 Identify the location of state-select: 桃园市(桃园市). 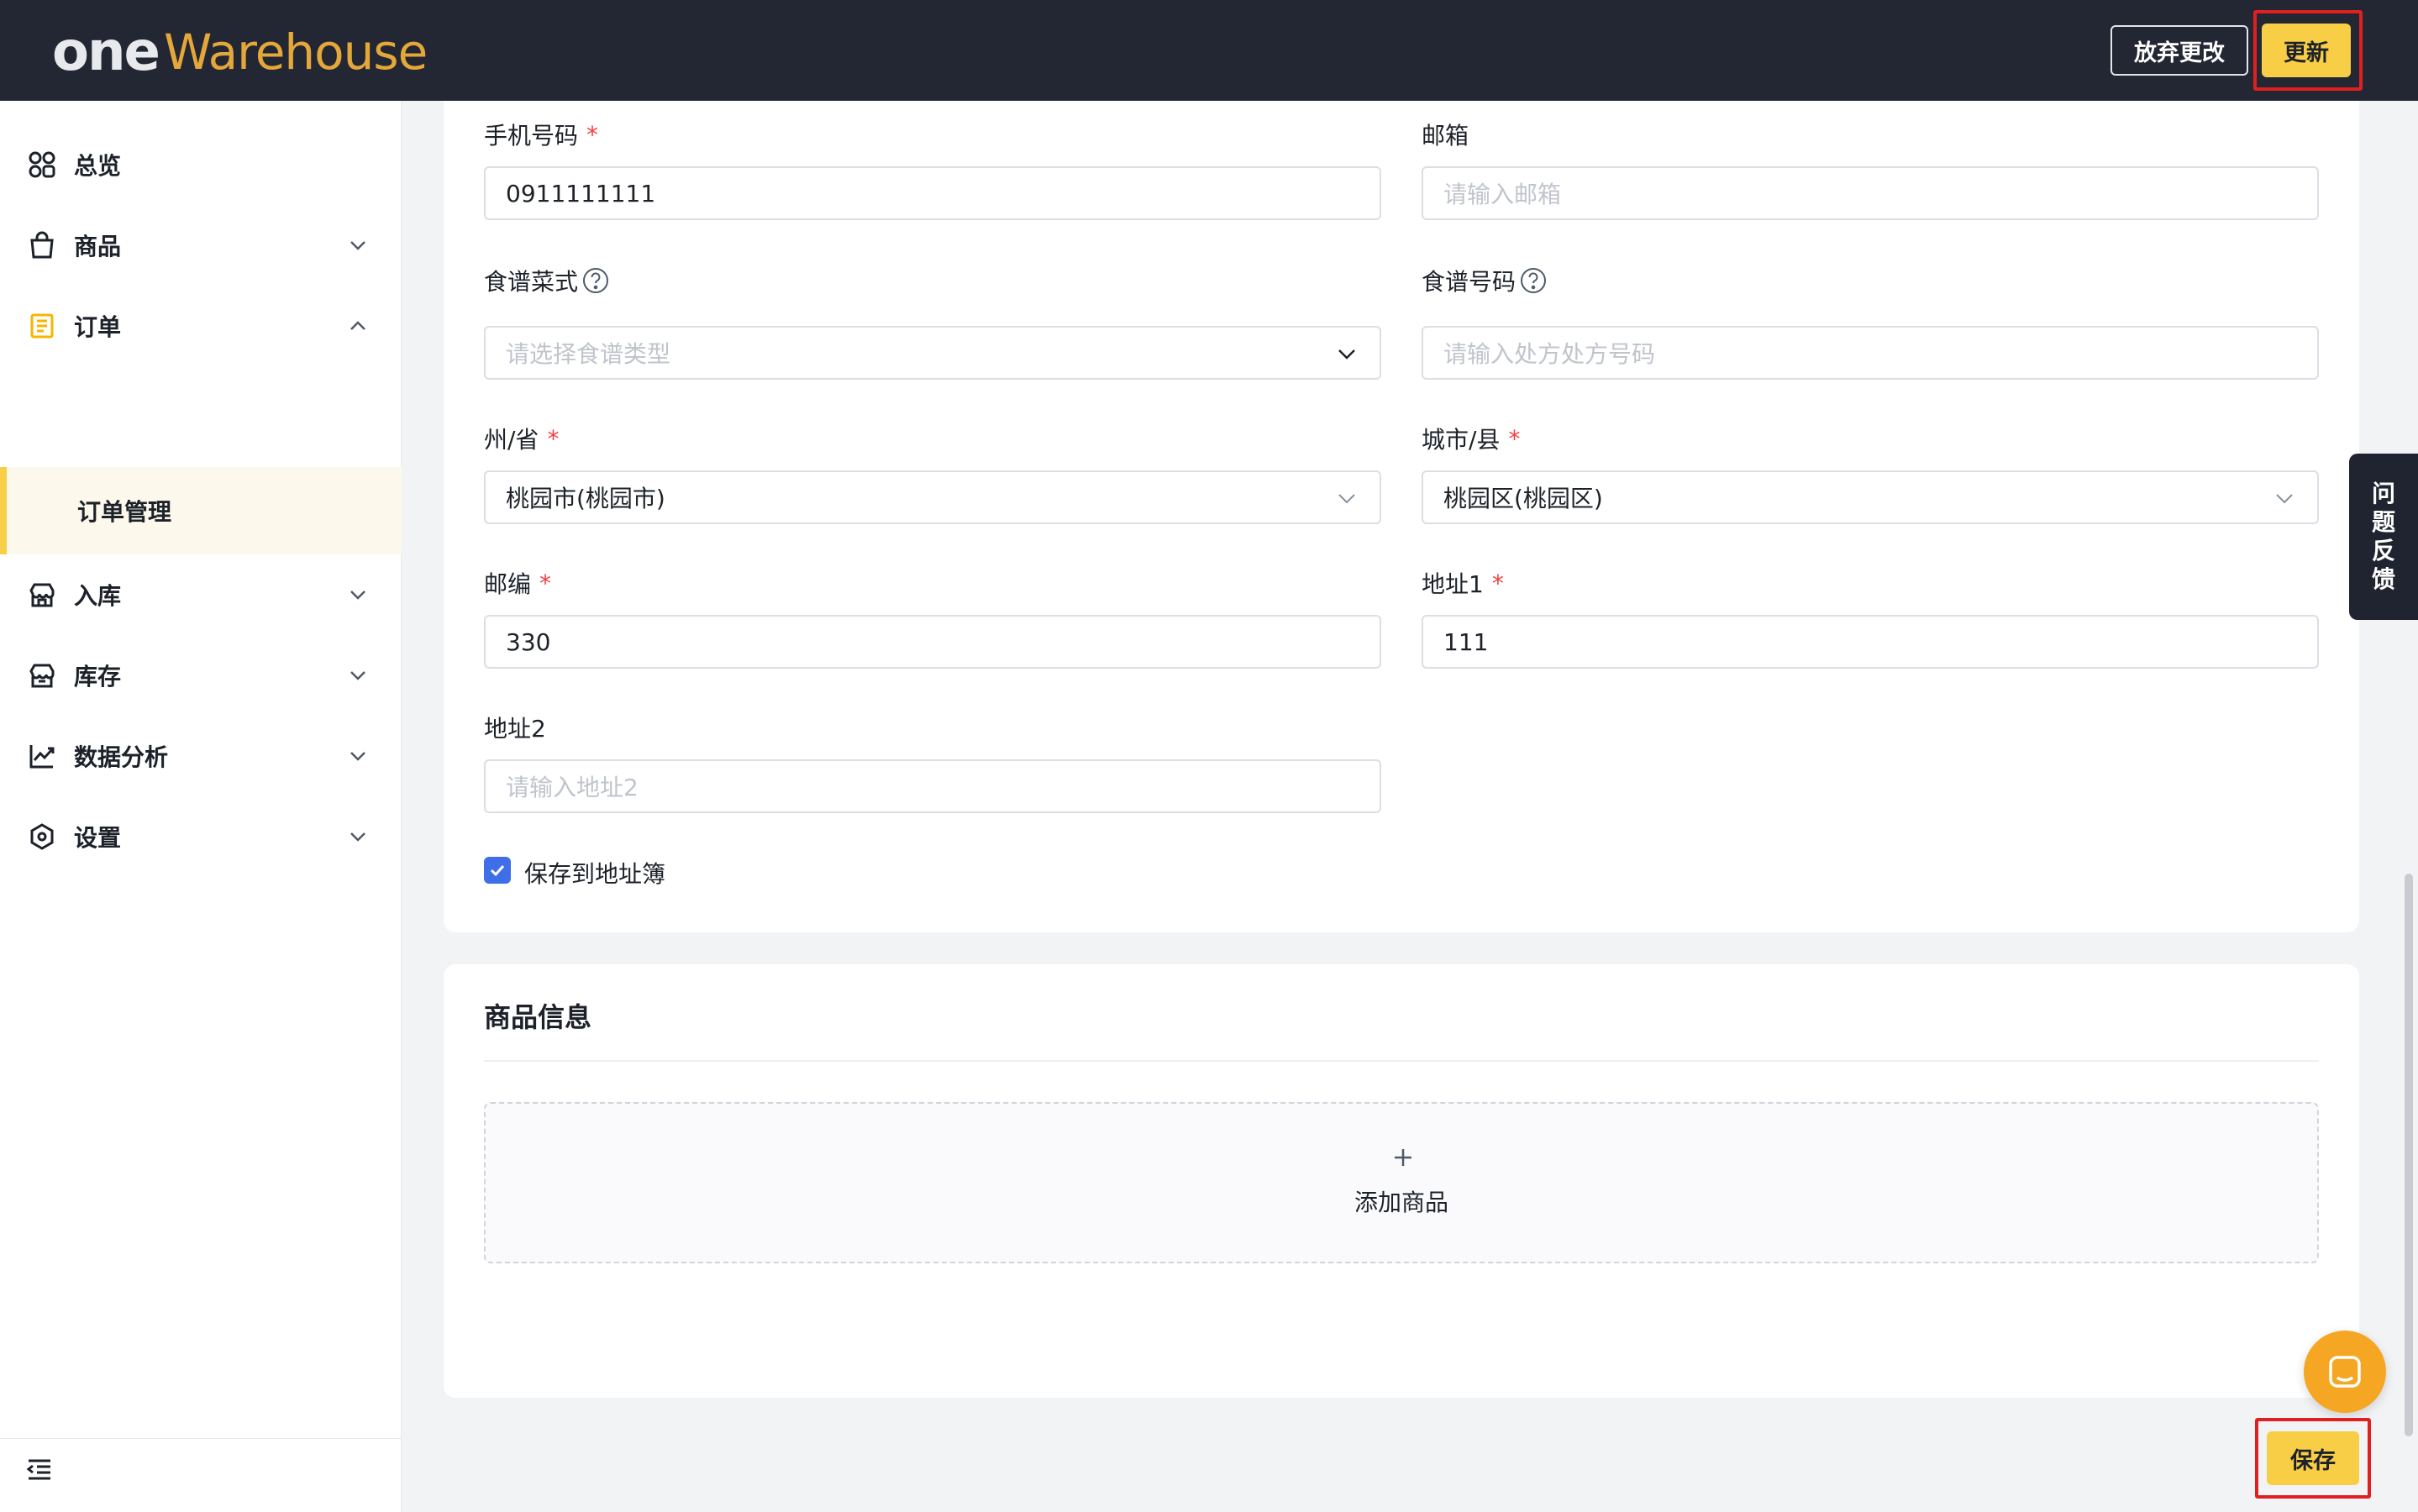
(933, 497).